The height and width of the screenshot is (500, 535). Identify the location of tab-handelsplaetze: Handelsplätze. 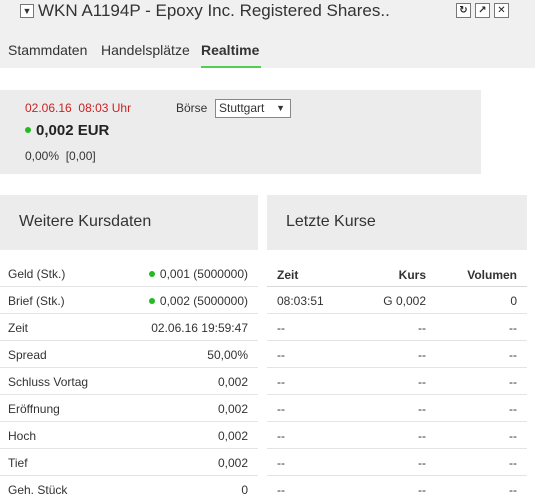
(145, 50).